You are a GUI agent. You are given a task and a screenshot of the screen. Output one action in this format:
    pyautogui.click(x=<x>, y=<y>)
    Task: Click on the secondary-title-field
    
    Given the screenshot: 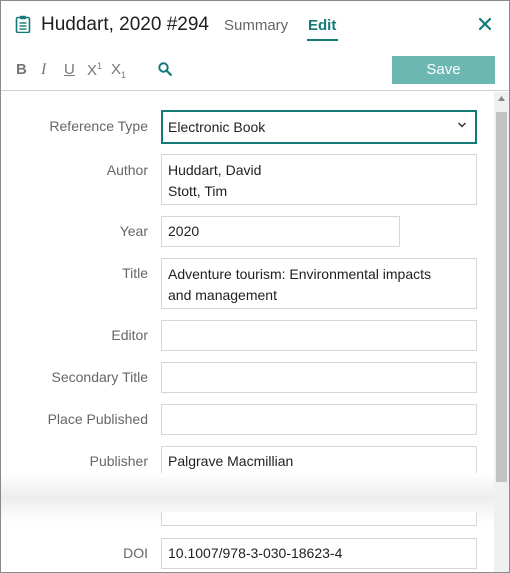 What is the action you would take?
    pyautogui.click(x=319, y=377)
    